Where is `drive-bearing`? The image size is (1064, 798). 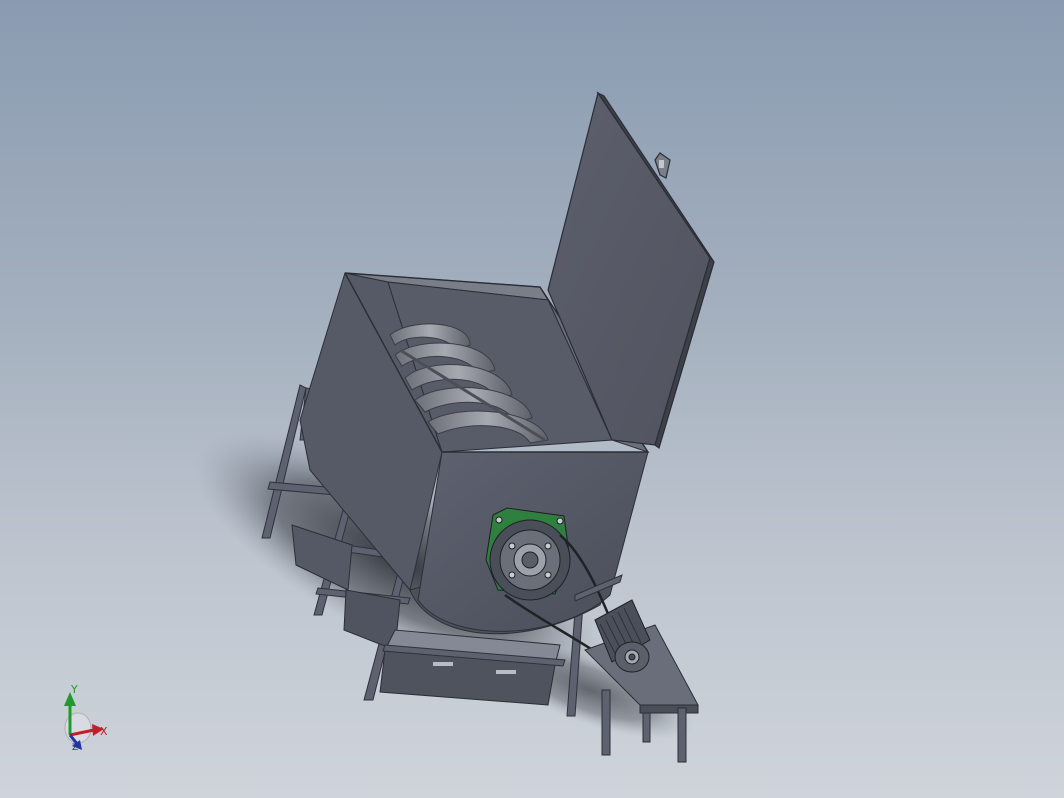
drive-bearing is located at coordinates (528, 554).